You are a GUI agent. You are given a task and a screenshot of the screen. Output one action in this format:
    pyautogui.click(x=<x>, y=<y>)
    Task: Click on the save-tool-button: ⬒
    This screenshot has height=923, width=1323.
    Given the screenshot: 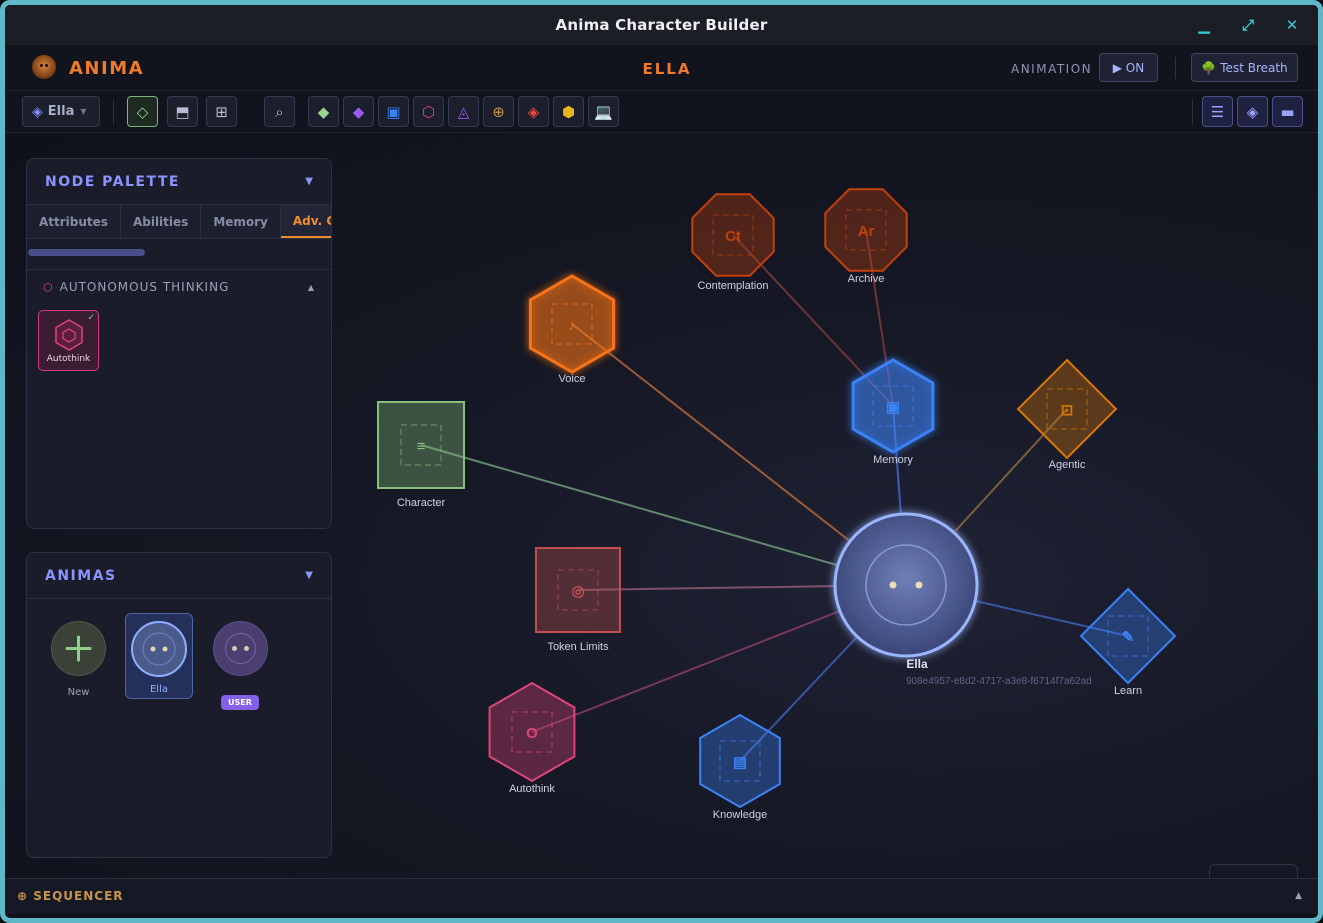 What is the action you would take?
    pyautogui.click(x=182, y=111)
    